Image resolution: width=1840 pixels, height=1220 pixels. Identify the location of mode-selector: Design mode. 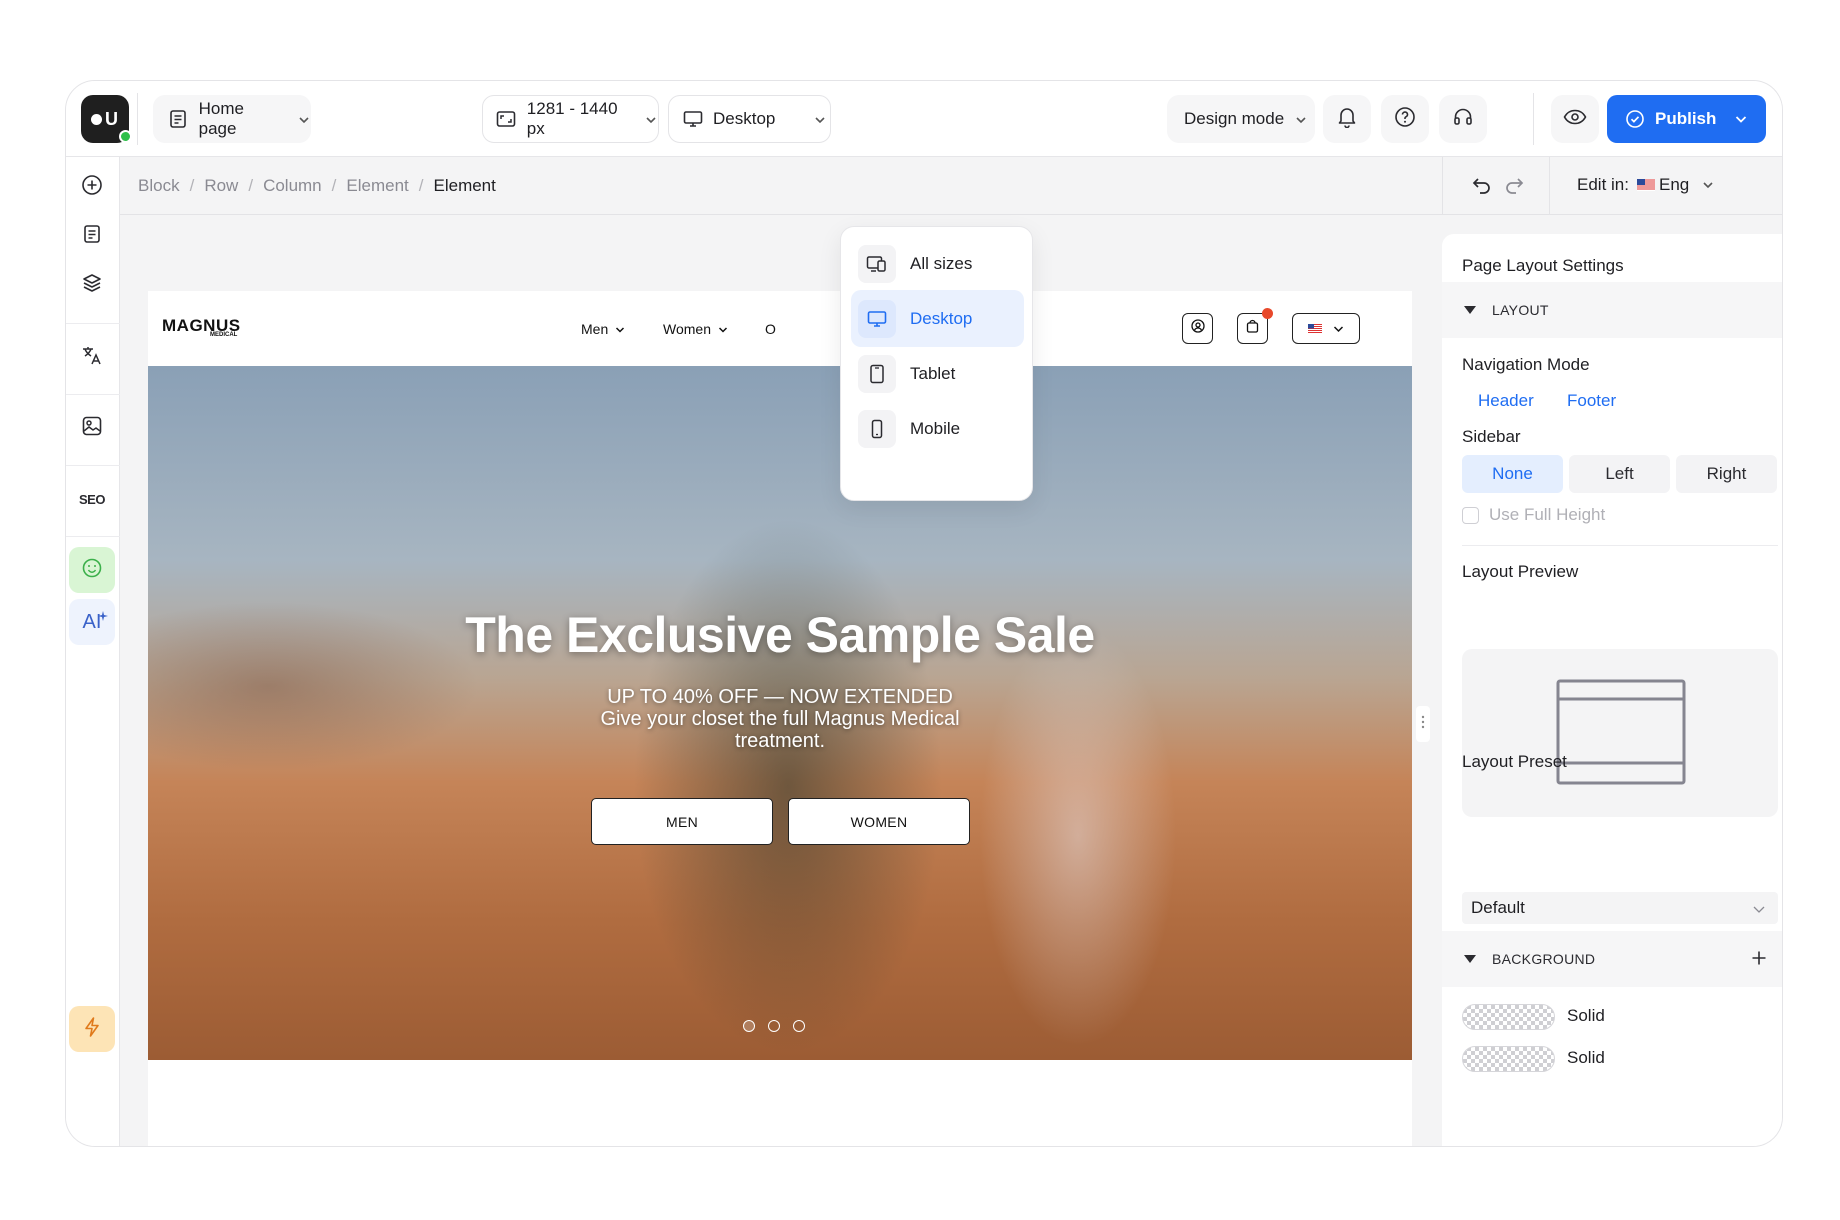
(1241, 119).